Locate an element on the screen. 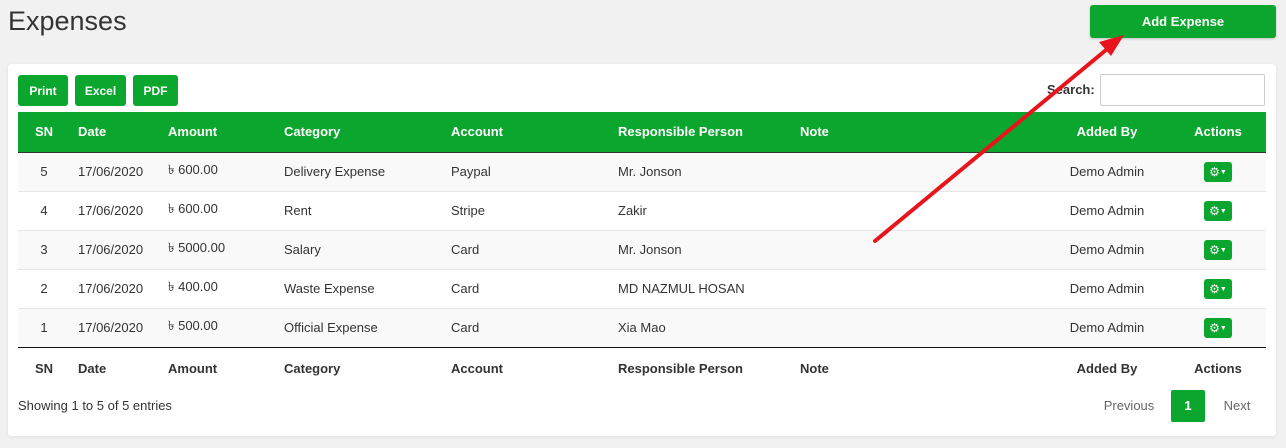 The height and width of the screenshot is (448, 1286). cell-amount: ৳ 400.00 is located at coordinates (218, 288).